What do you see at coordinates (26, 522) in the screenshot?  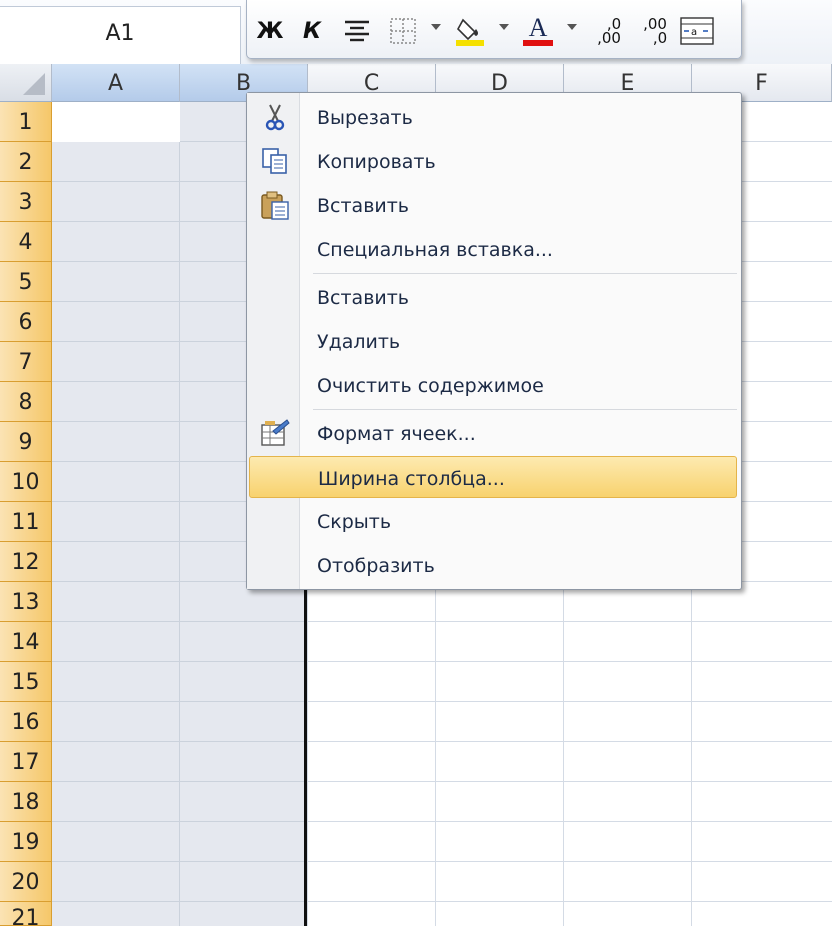 I see `row-header-11: 11` at bounding box center [26, 522].